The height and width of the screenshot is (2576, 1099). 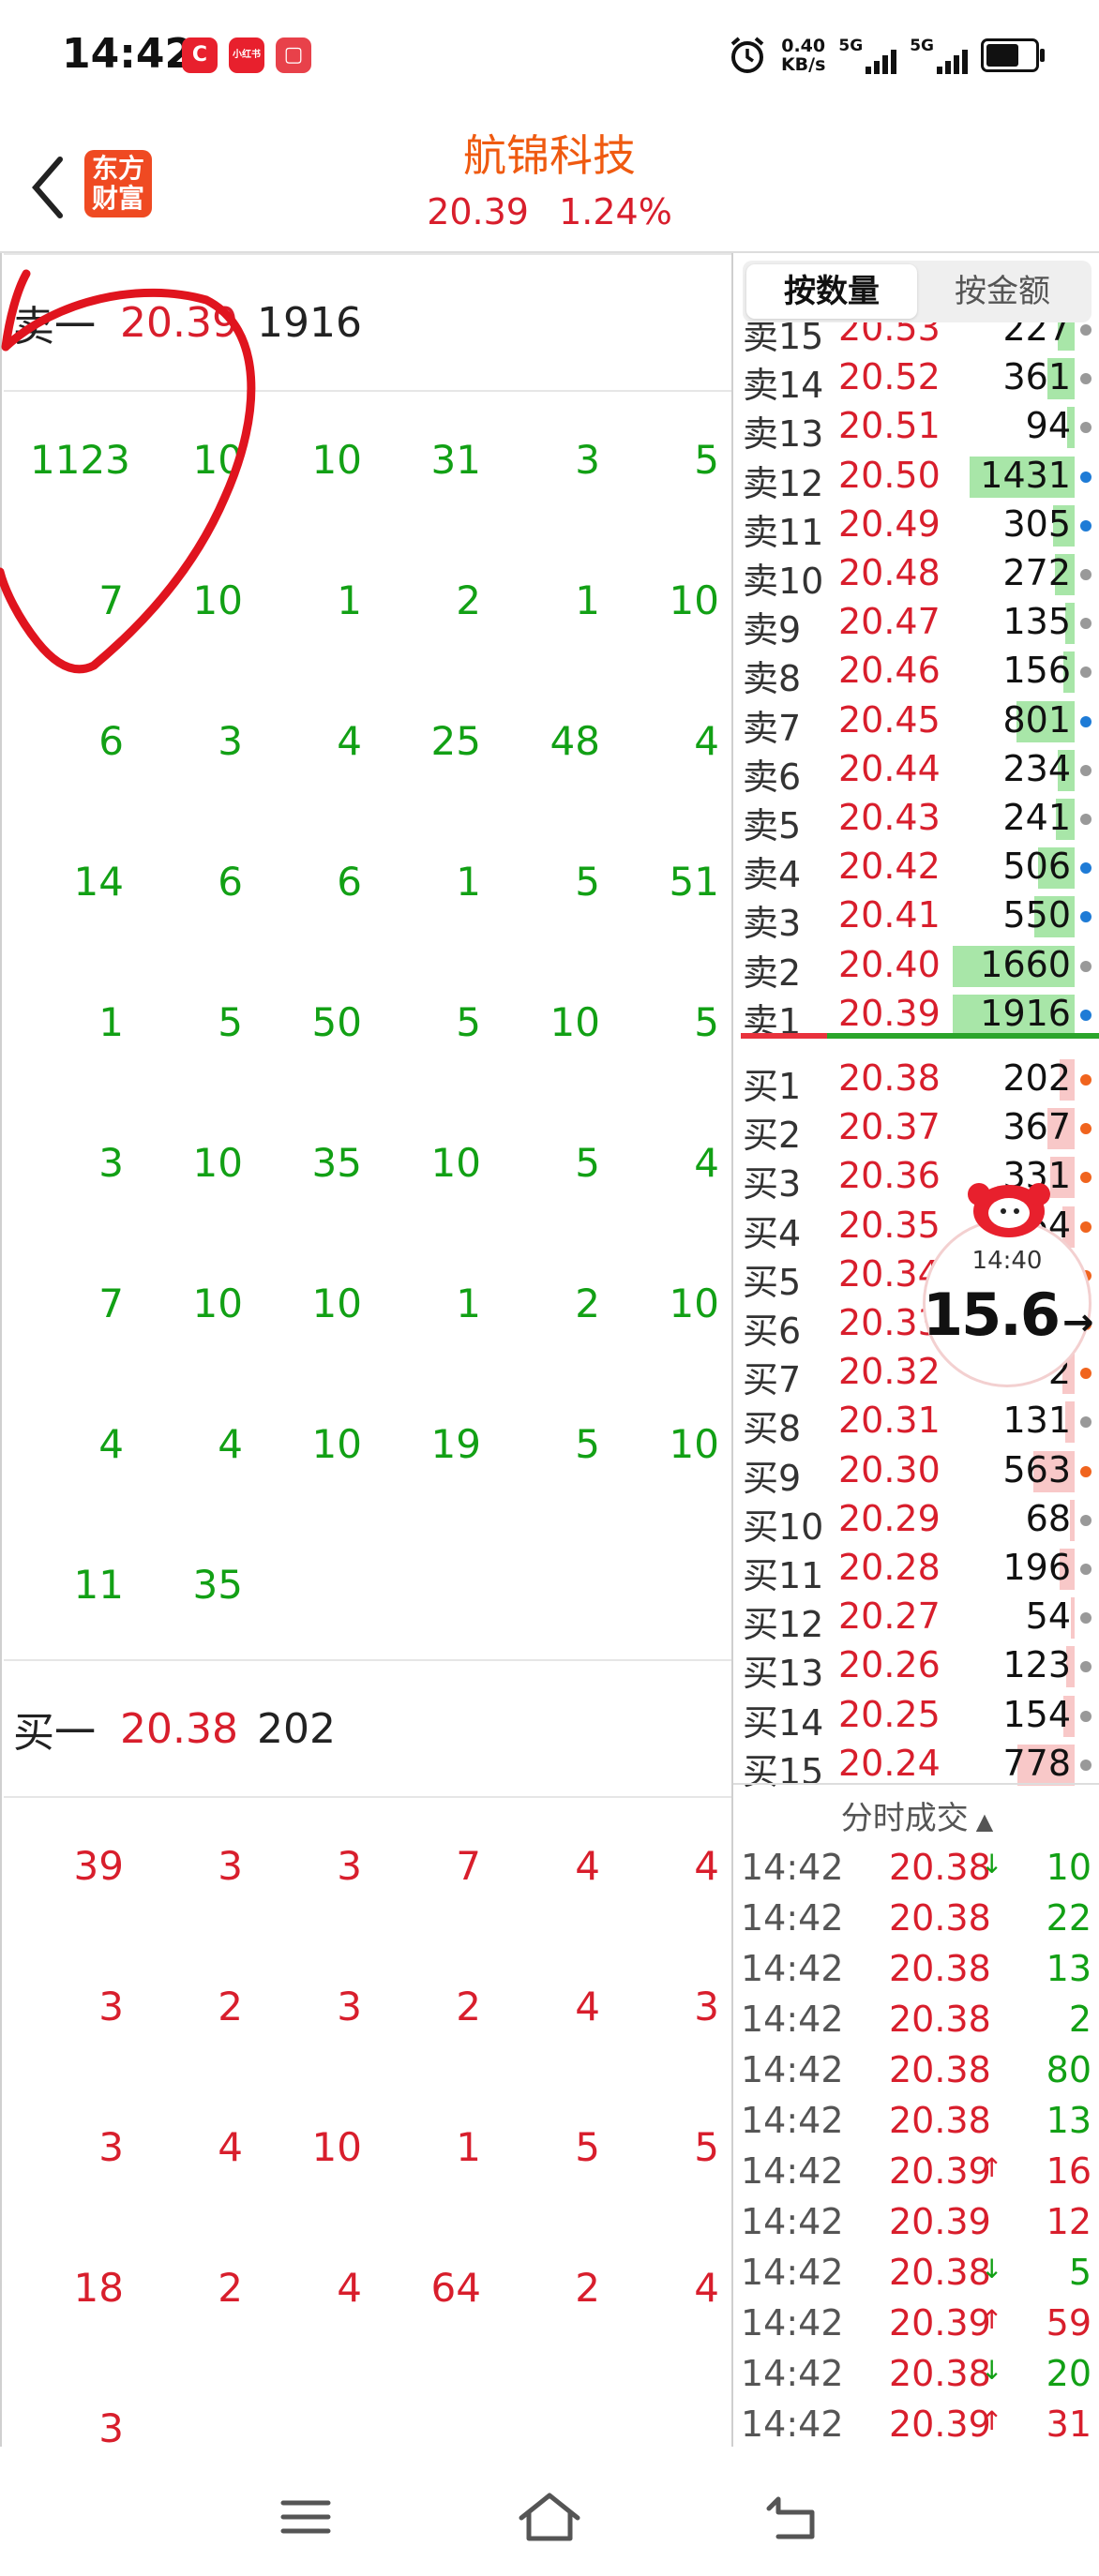 What do you see at coordinates (783, 1527) in the screenshot?
I see `buy-level-label: 买10` at bounding box center [783, 1527].